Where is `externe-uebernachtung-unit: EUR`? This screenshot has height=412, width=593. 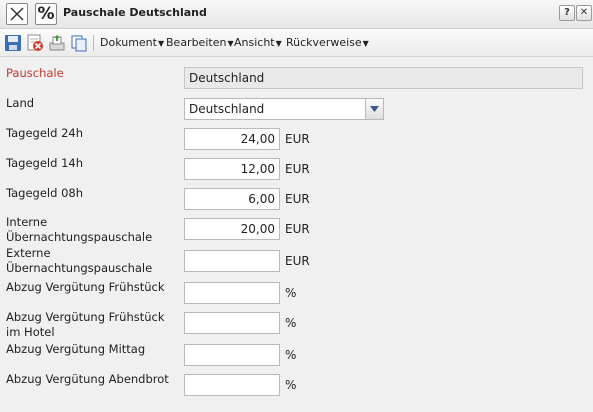 externe-uebernachtung-unit: EUR is located at coordinates (297, 261).